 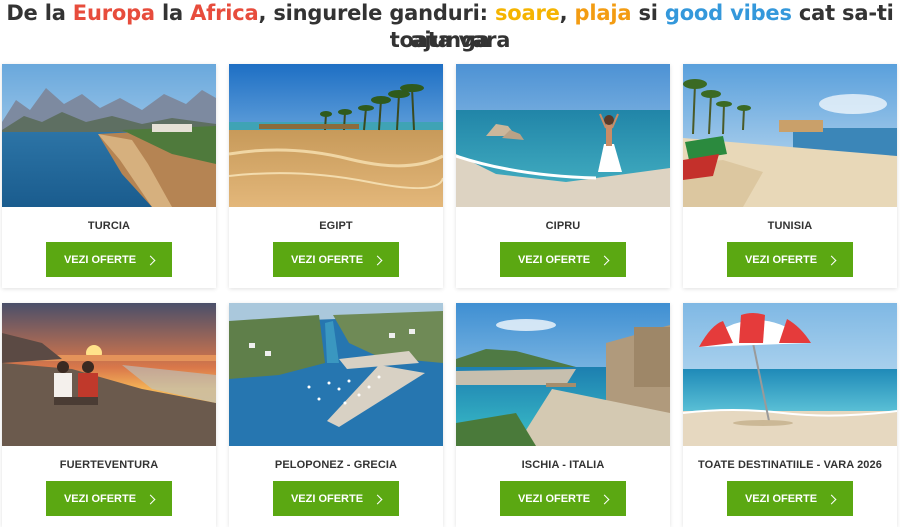 What do you see at coordinates (567, 13) in the screenshot?
I see `headline-text: ,` at bounding box center [567, 13].